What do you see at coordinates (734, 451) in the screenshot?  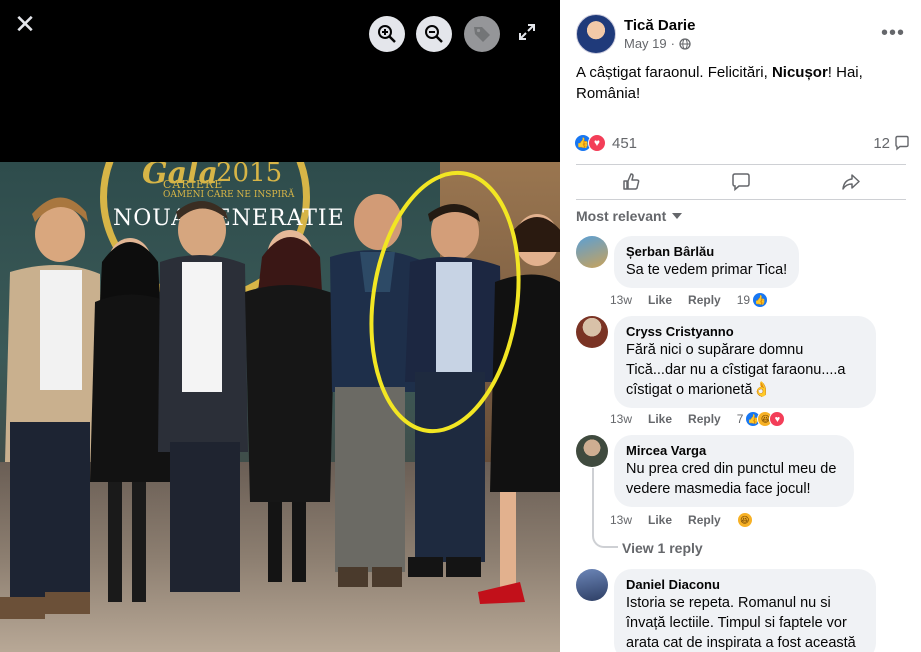 I see `commenter-name: Mircea Varga` at bounding box center [734, 451].